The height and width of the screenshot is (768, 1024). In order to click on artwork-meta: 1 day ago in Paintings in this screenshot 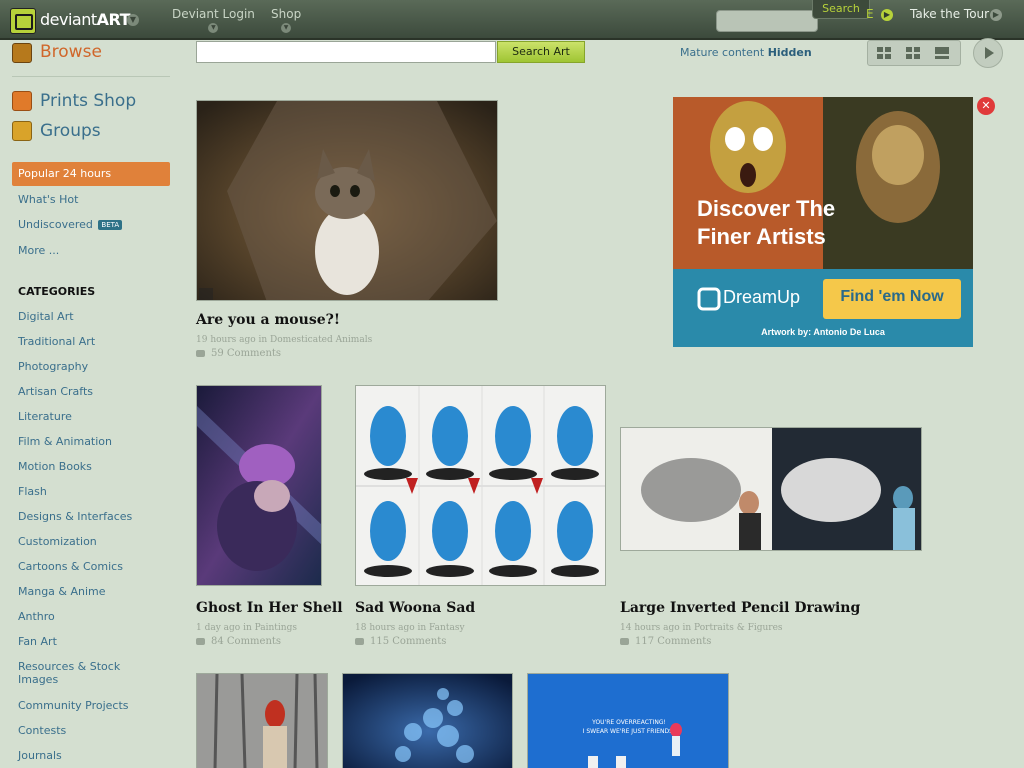, I will do `click(246, 628)`.